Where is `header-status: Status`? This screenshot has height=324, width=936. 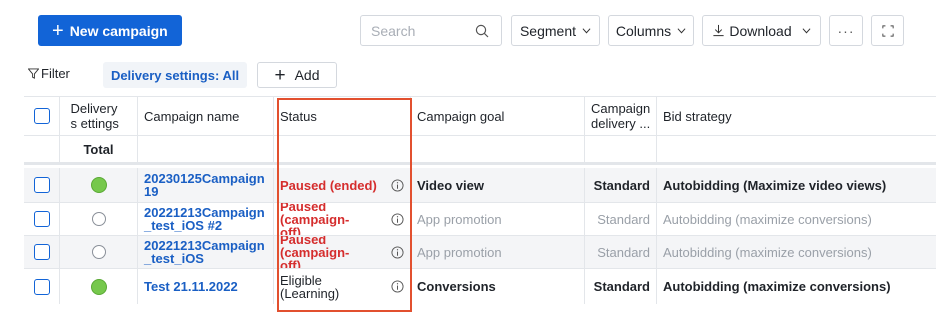 header-status: Status is located at coordinates (342, 116).